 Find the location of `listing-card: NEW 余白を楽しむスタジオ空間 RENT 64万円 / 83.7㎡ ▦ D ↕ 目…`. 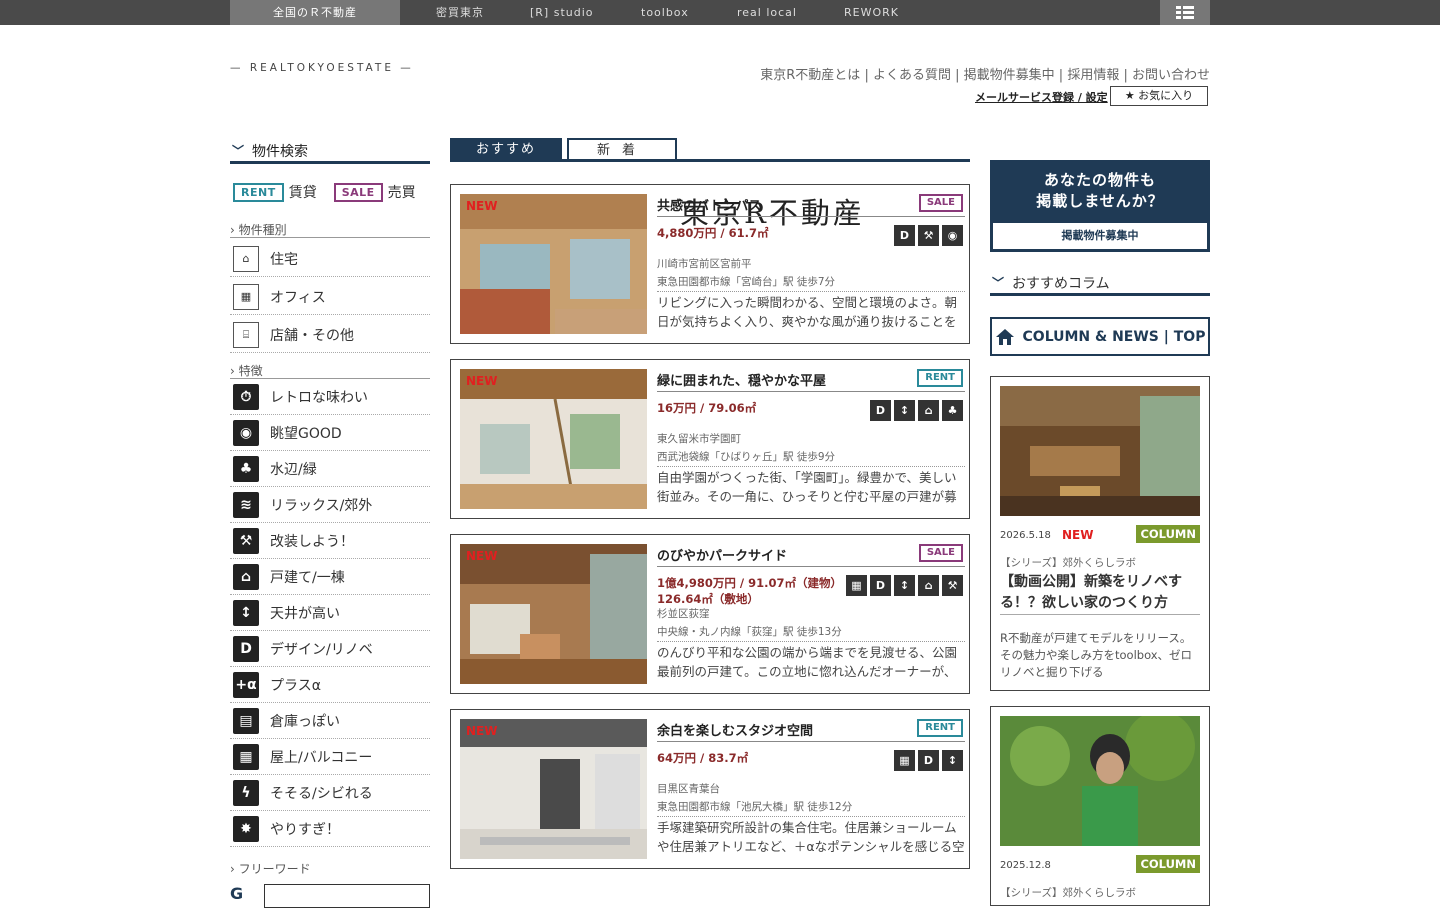

listing-card: NEW 余白を楽しむスタジオ空間 RENT 64万円 / 83.7㎡ ▦ D ↕ 目… is located at coordinates (710, 789).